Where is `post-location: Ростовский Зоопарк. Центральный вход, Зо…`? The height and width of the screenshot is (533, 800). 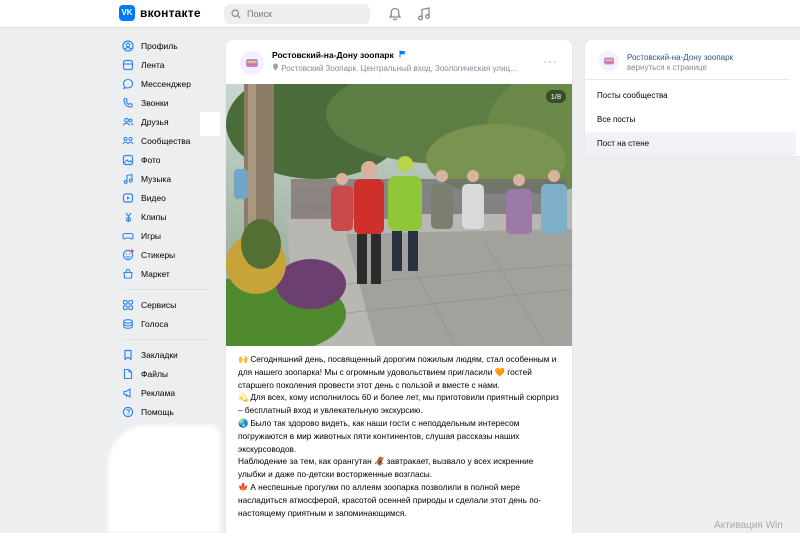
post-location: Ростовский Зоопарк. Центральный вход, Зо… is located at coordinates (402, 68).